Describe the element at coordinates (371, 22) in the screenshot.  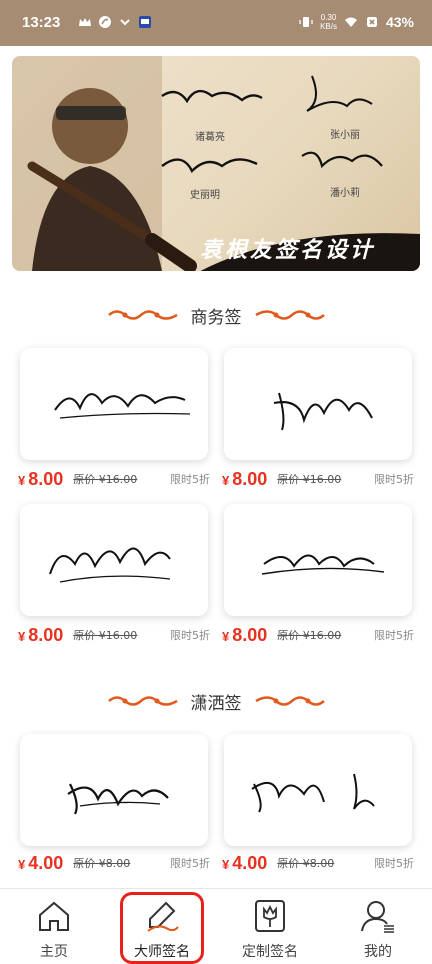
I see `no-signal-icon` at that location.